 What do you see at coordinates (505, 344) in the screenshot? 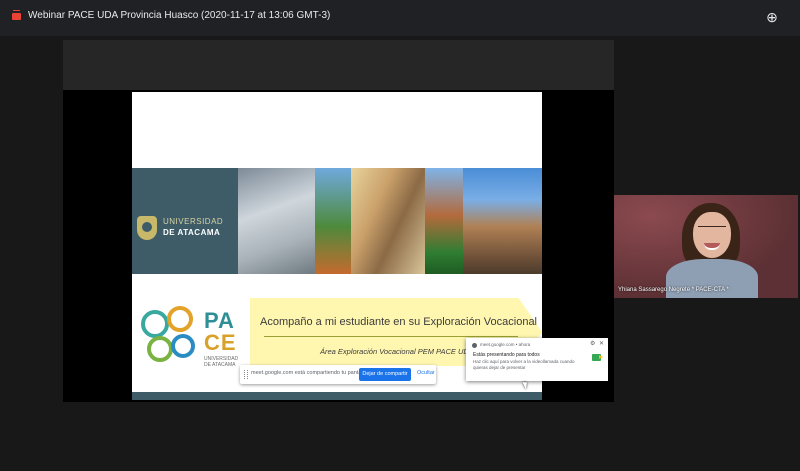
I see `notification-source: meet.google.com • ahora` at bounding box center [505, 344].